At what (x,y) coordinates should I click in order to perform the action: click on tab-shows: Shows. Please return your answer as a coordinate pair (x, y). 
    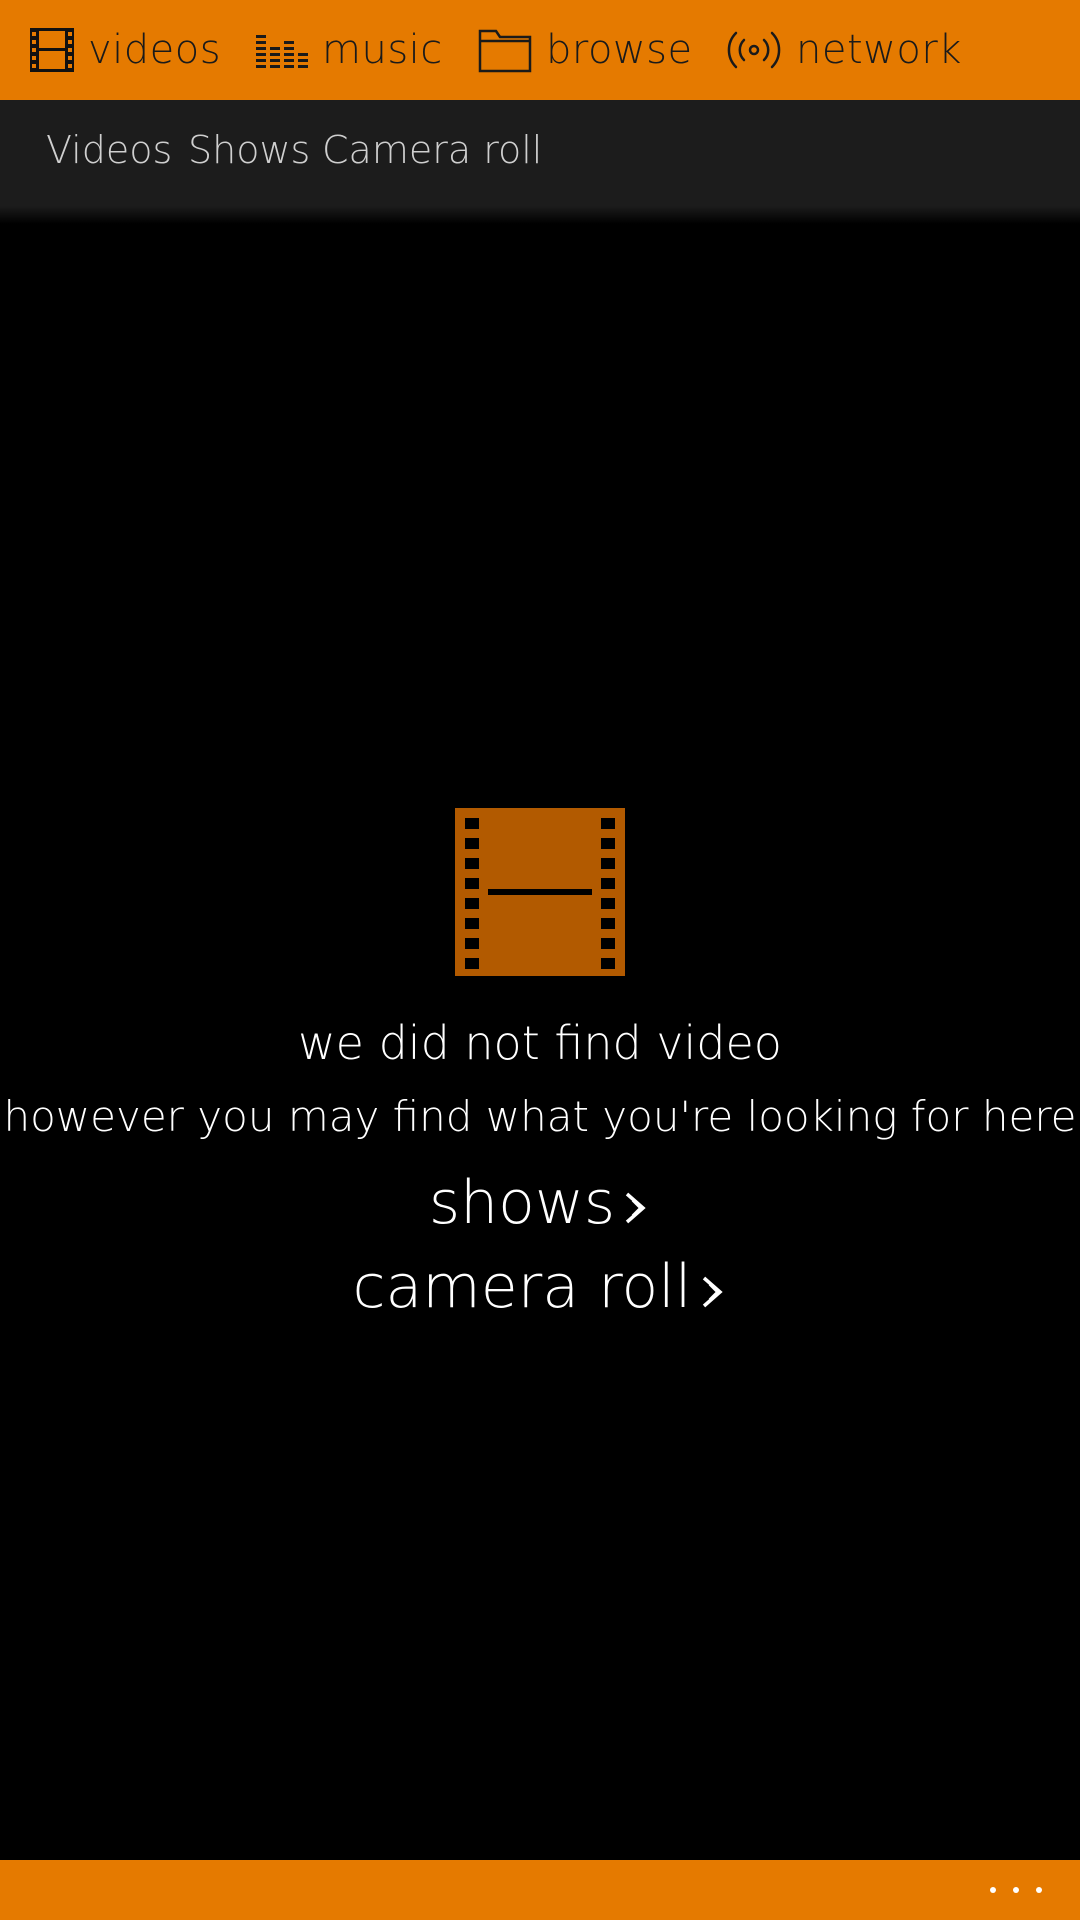
    Looking at the image, I should click on (249, 150).